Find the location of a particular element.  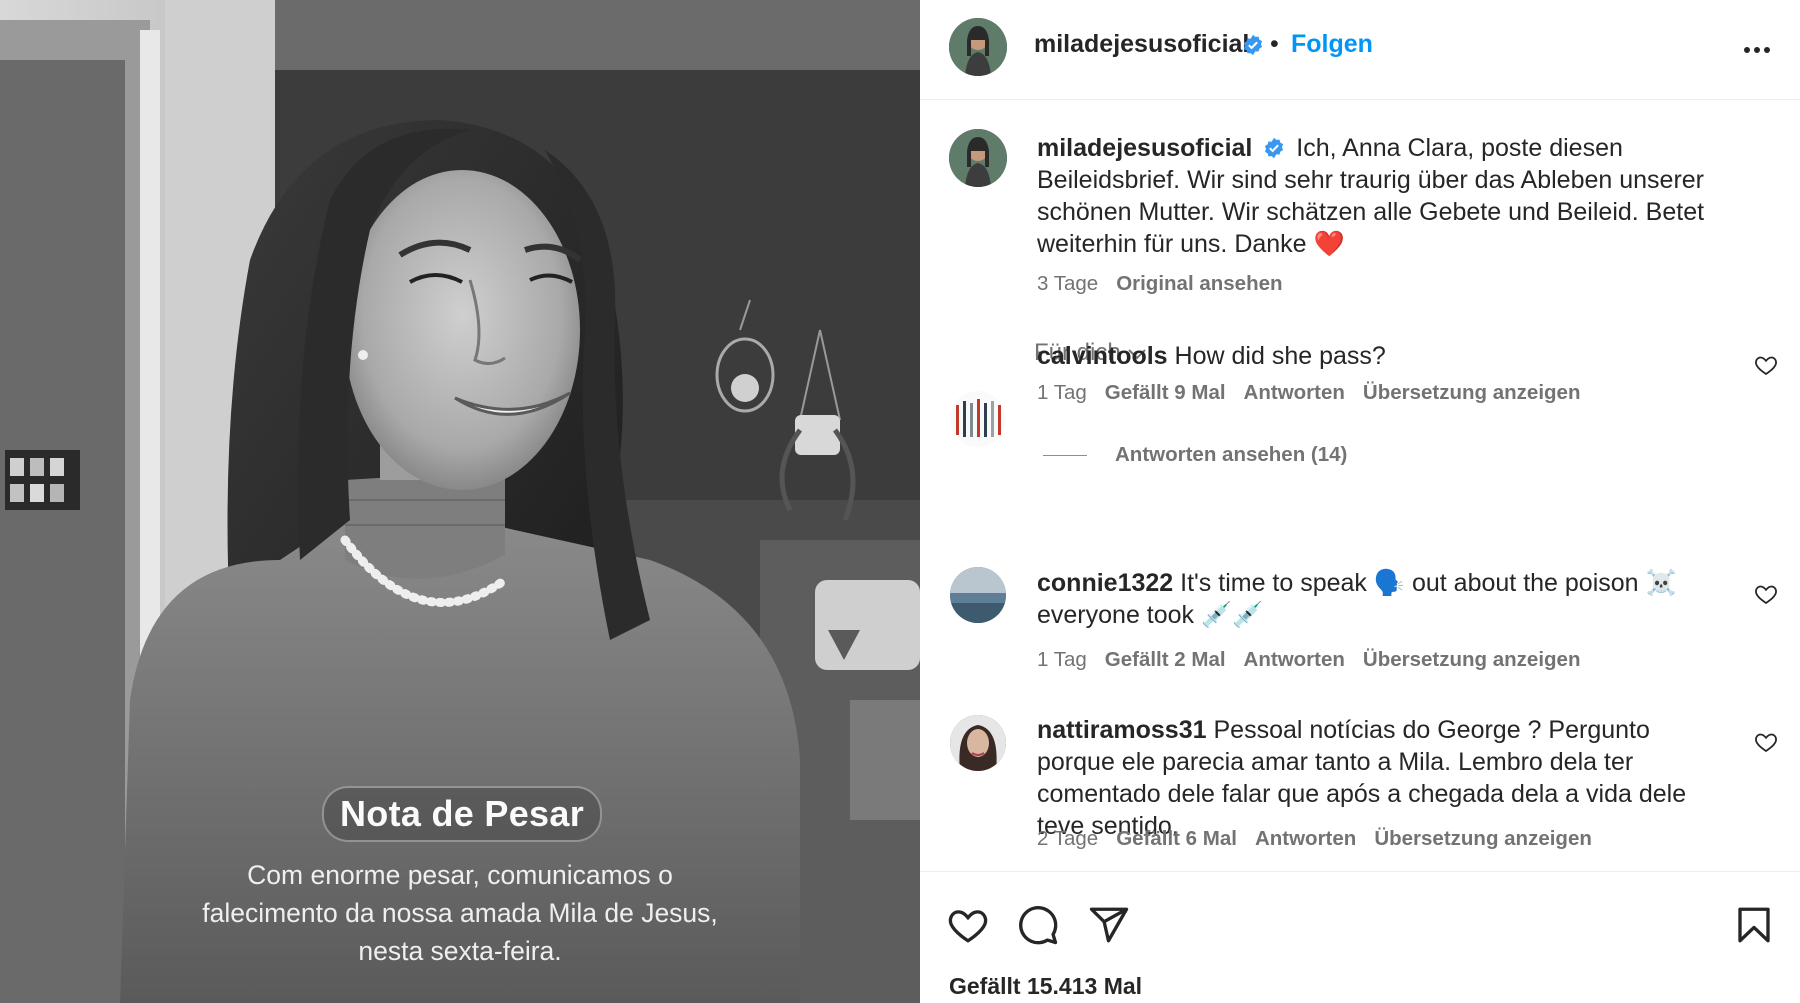

comment-username: calvintools is located at coordinates (1102, 356).